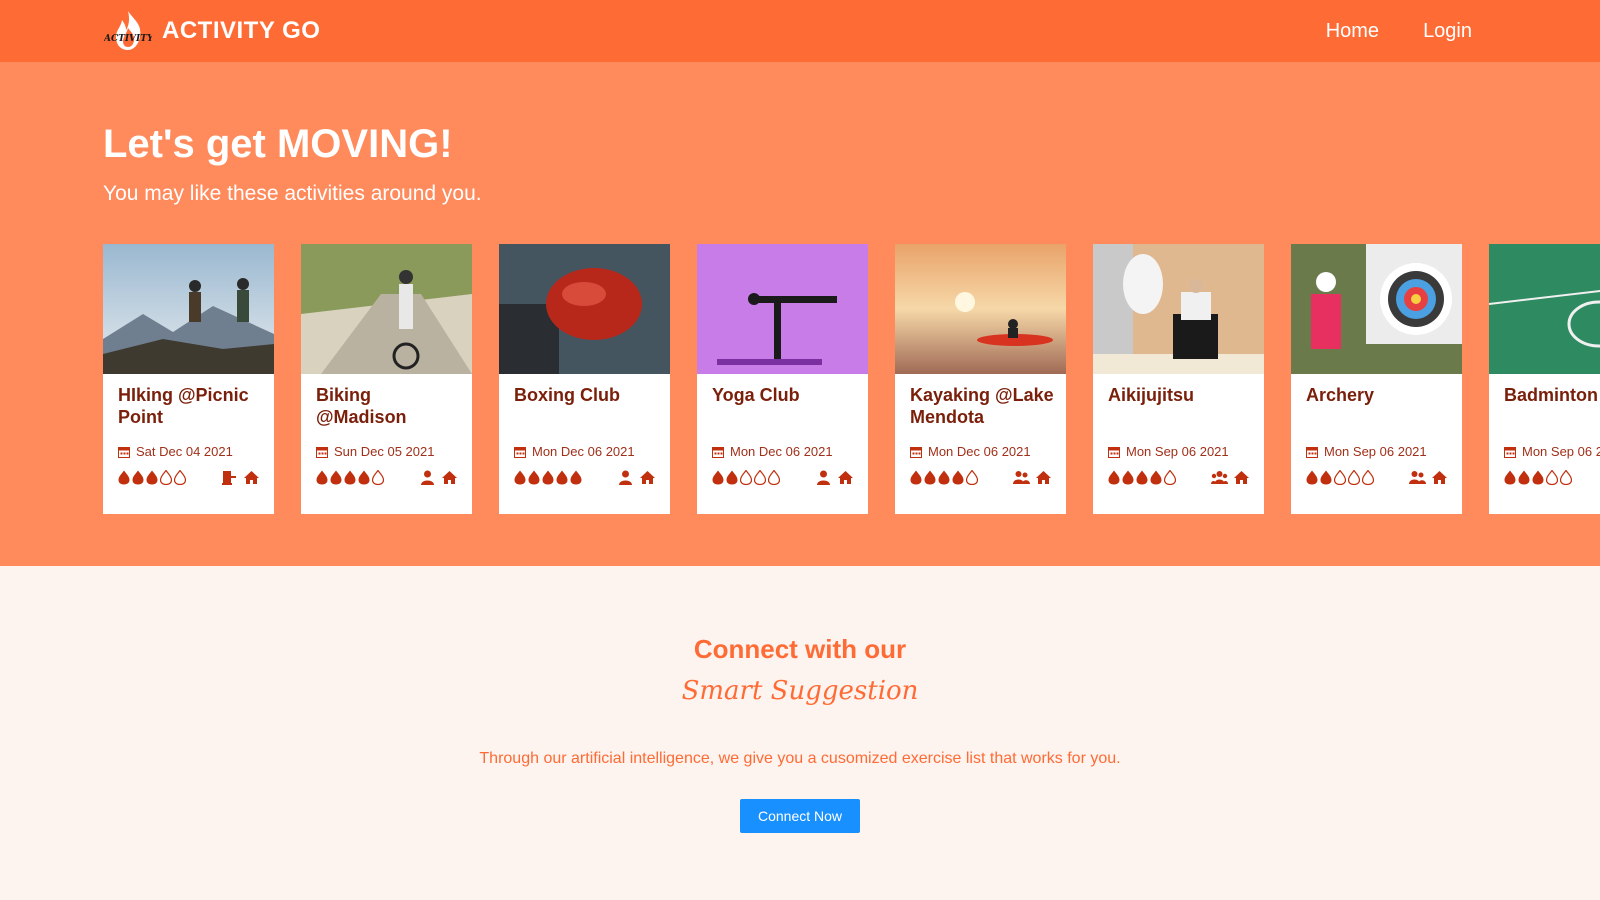 This screenshot has width=1600, height=900. Describe the element at coordinates (241, 30) in the screenshot. I see `brand-name: ACTIVITY GO` at that location.